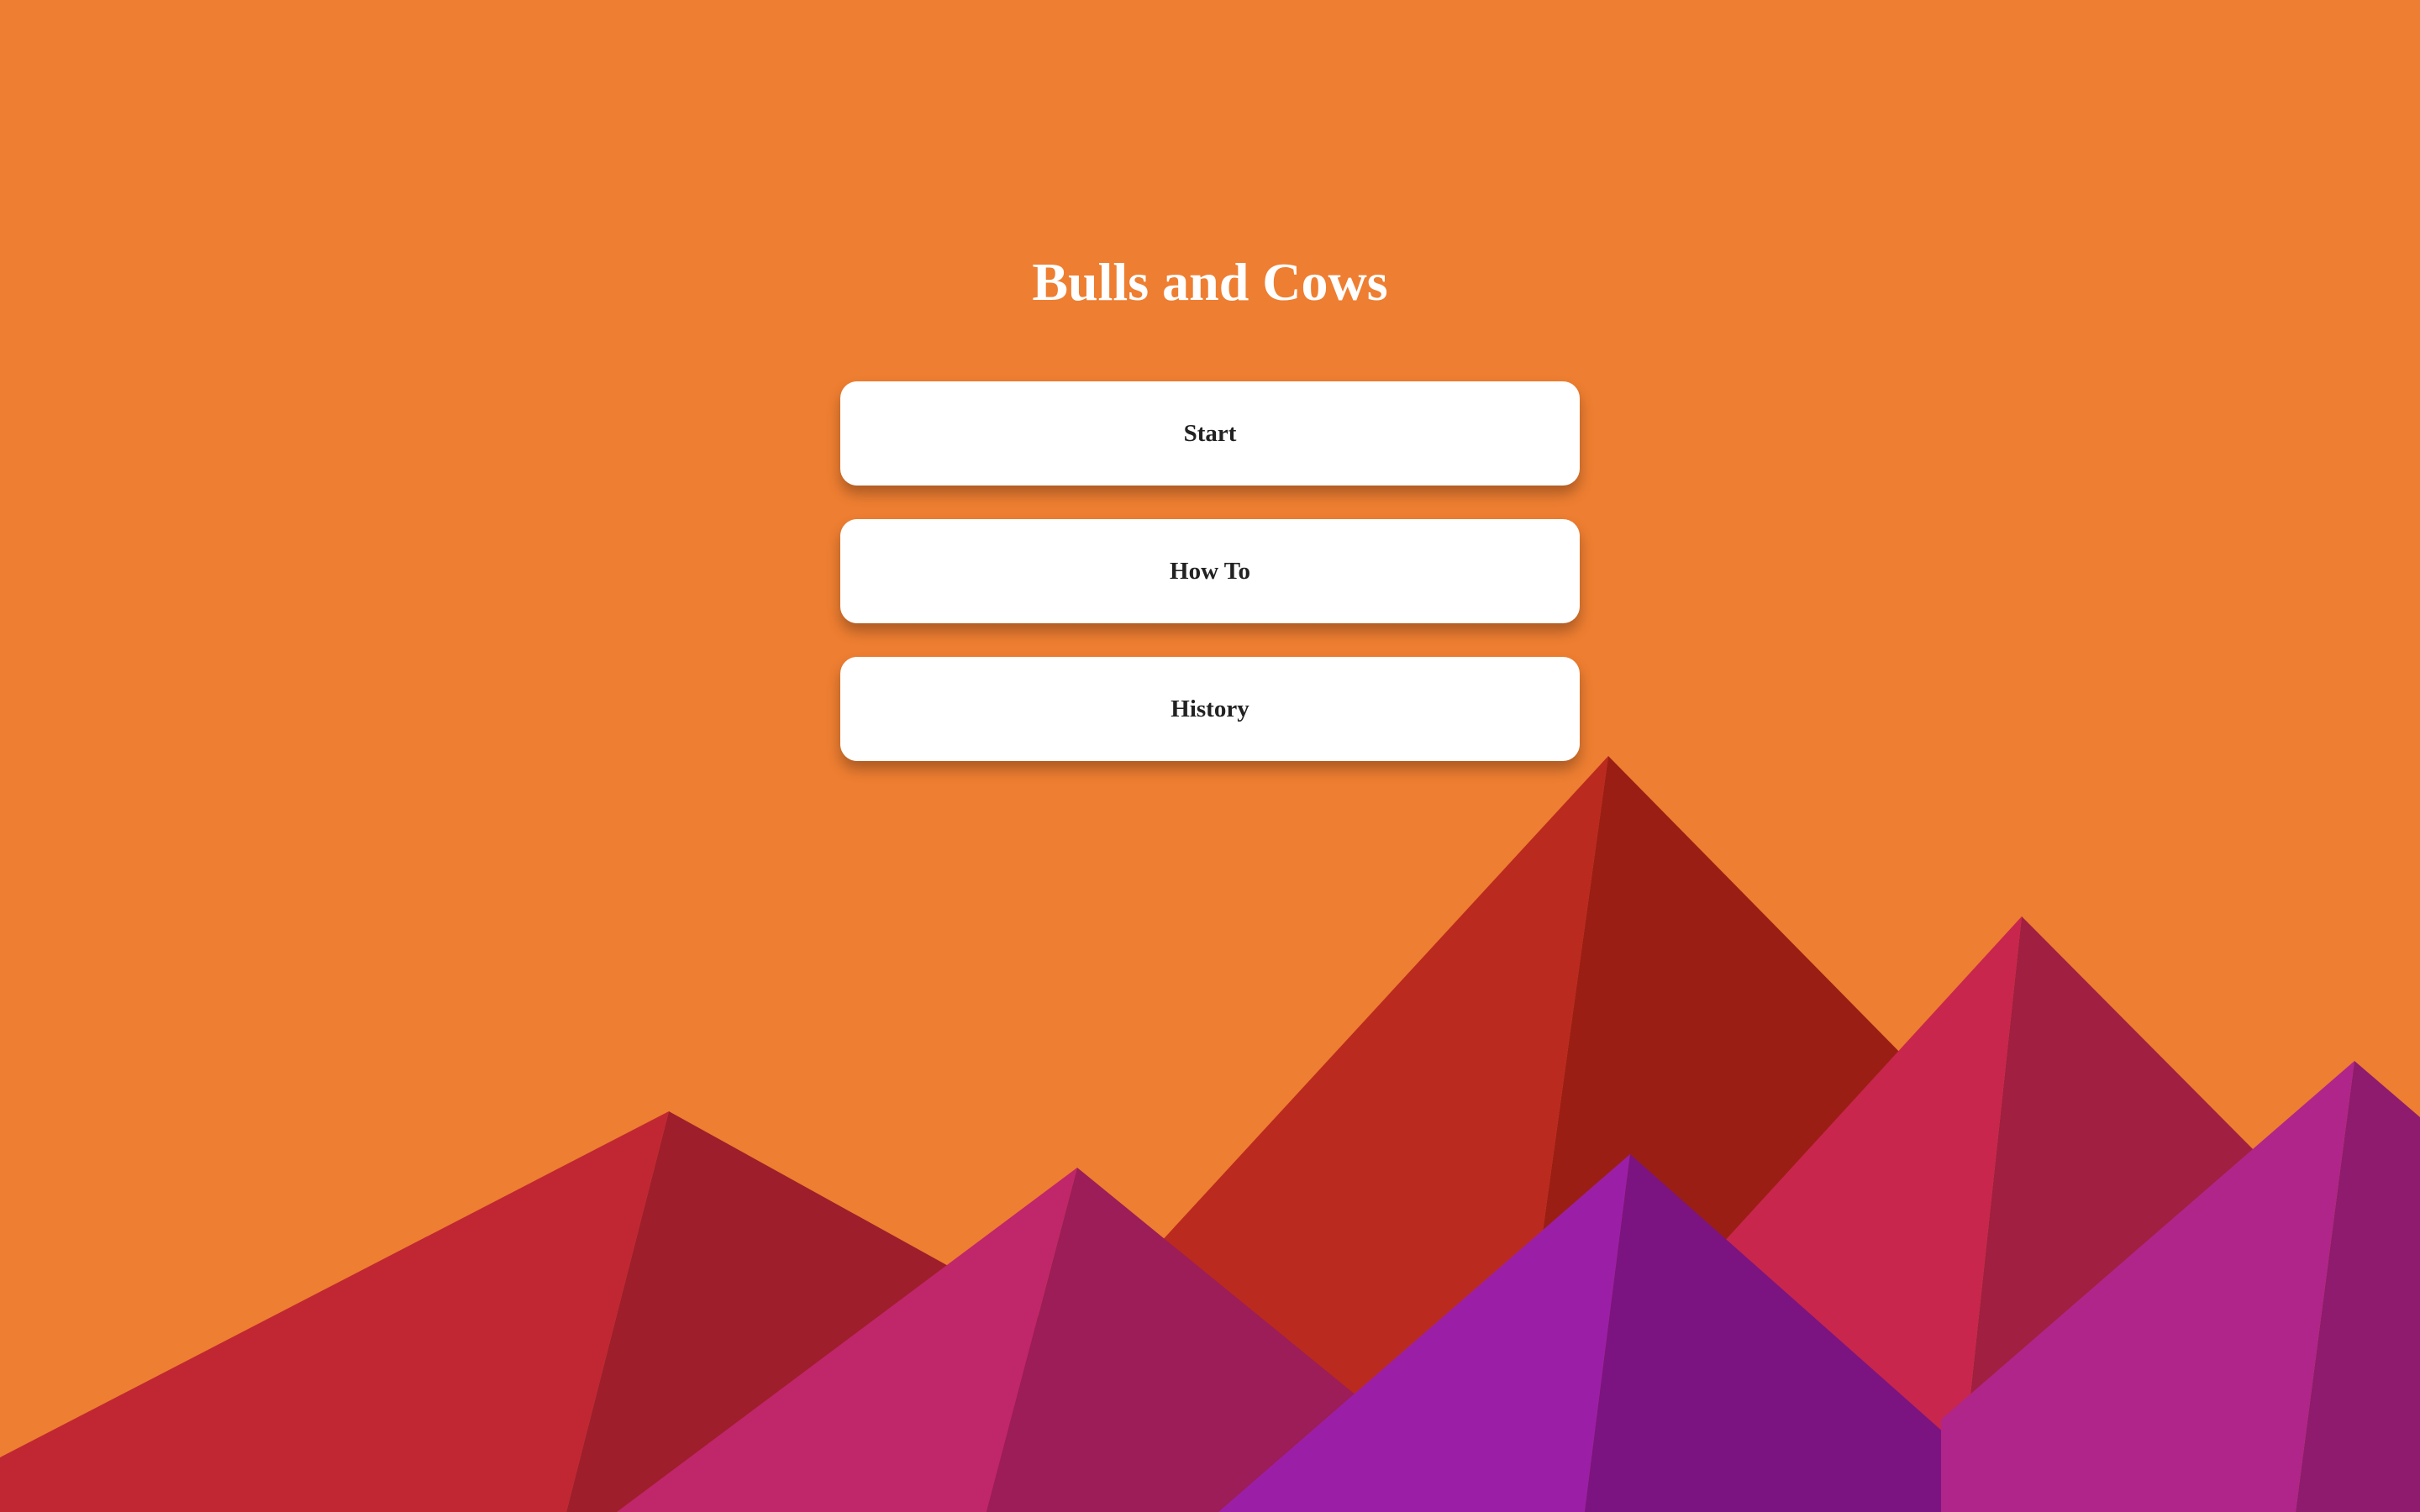 This screenshot has width=2420, height=1512. I want to click on how-to-button: How To, so click(1210, 571).